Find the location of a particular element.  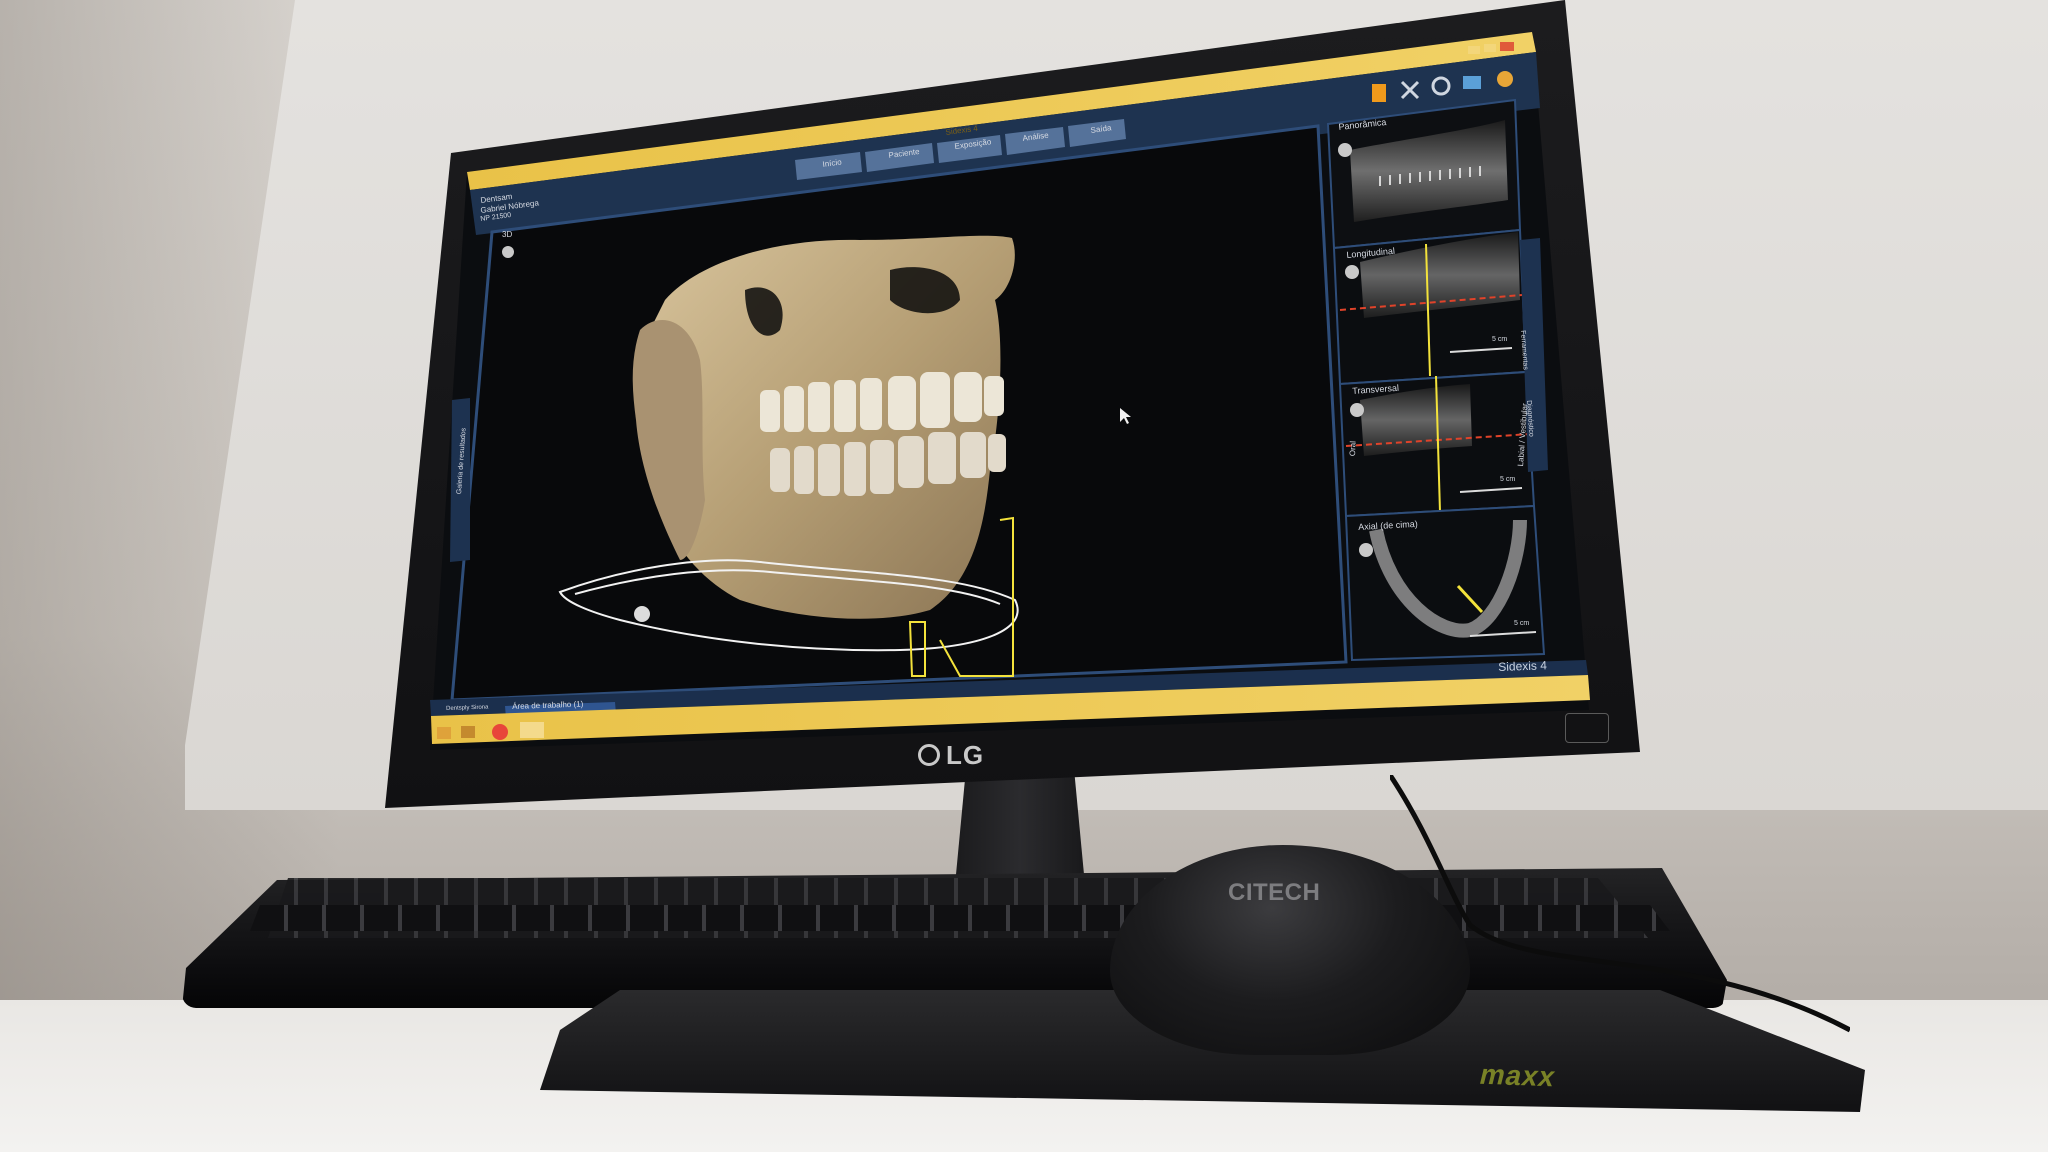

monitor-stand is located at coordinates (1020, 830).